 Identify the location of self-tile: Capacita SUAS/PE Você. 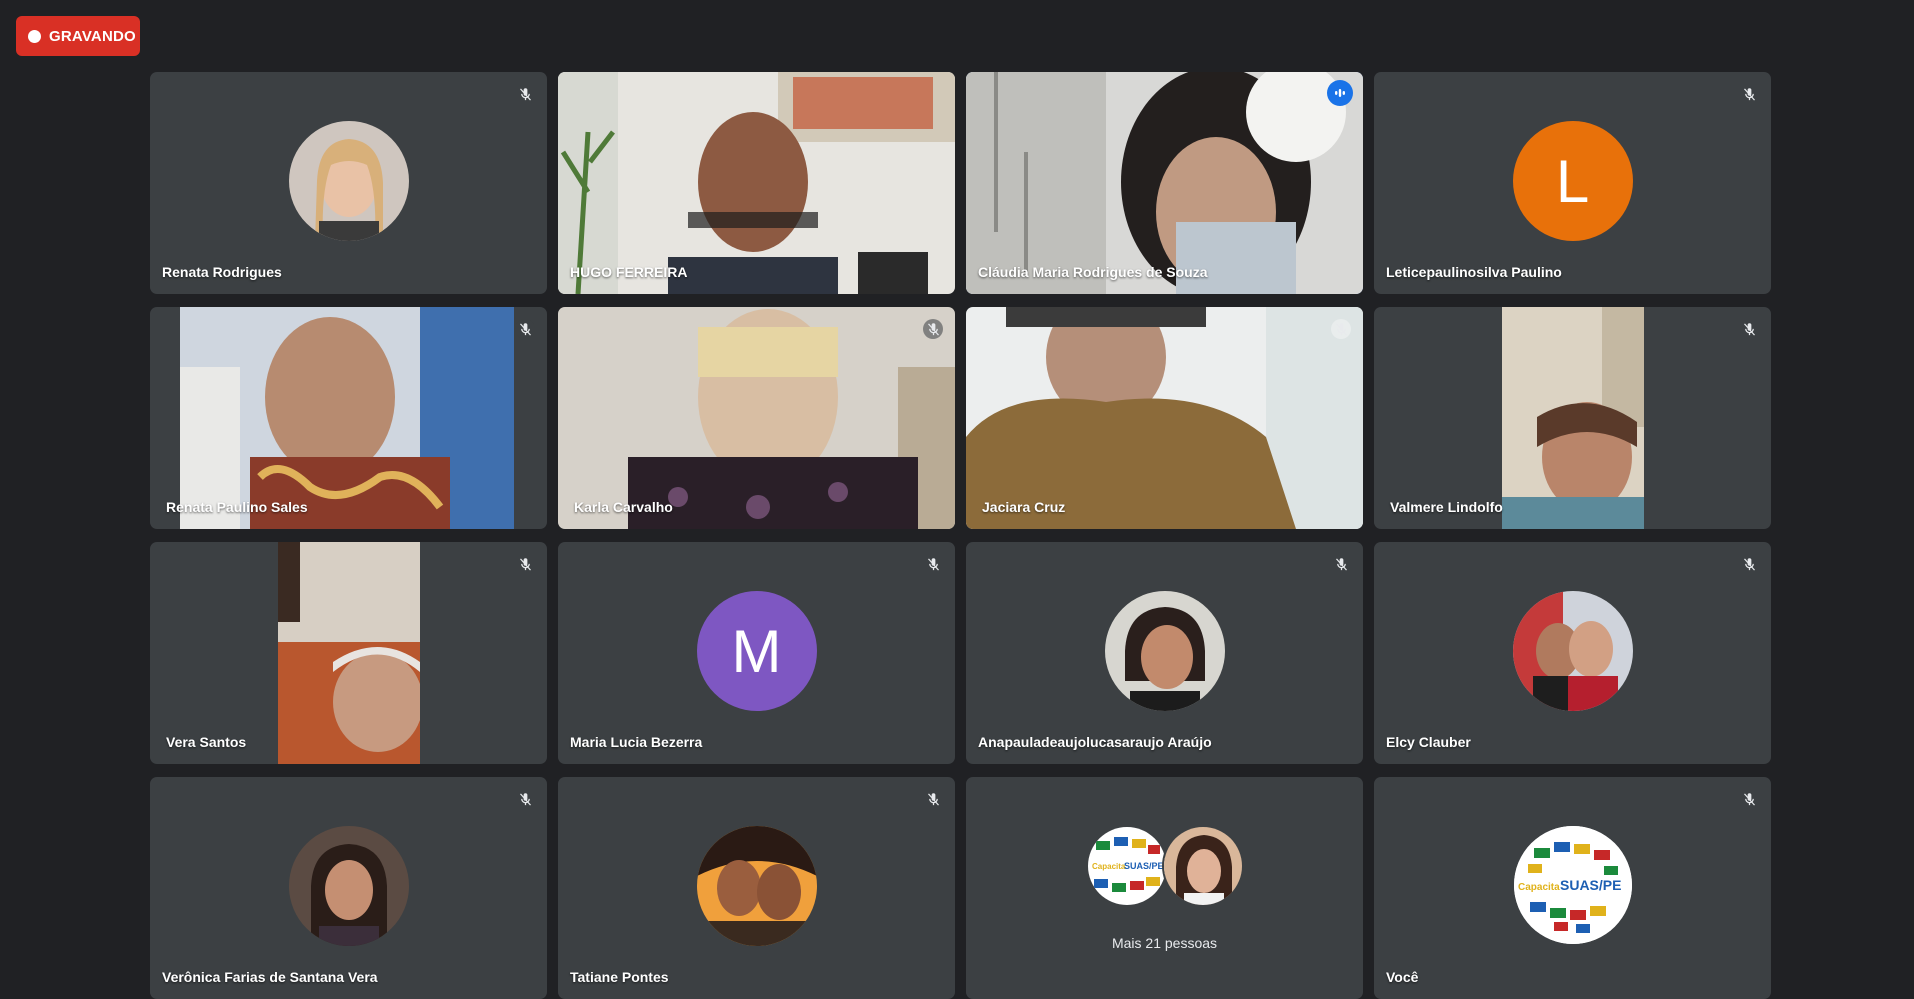
(1572, 888).